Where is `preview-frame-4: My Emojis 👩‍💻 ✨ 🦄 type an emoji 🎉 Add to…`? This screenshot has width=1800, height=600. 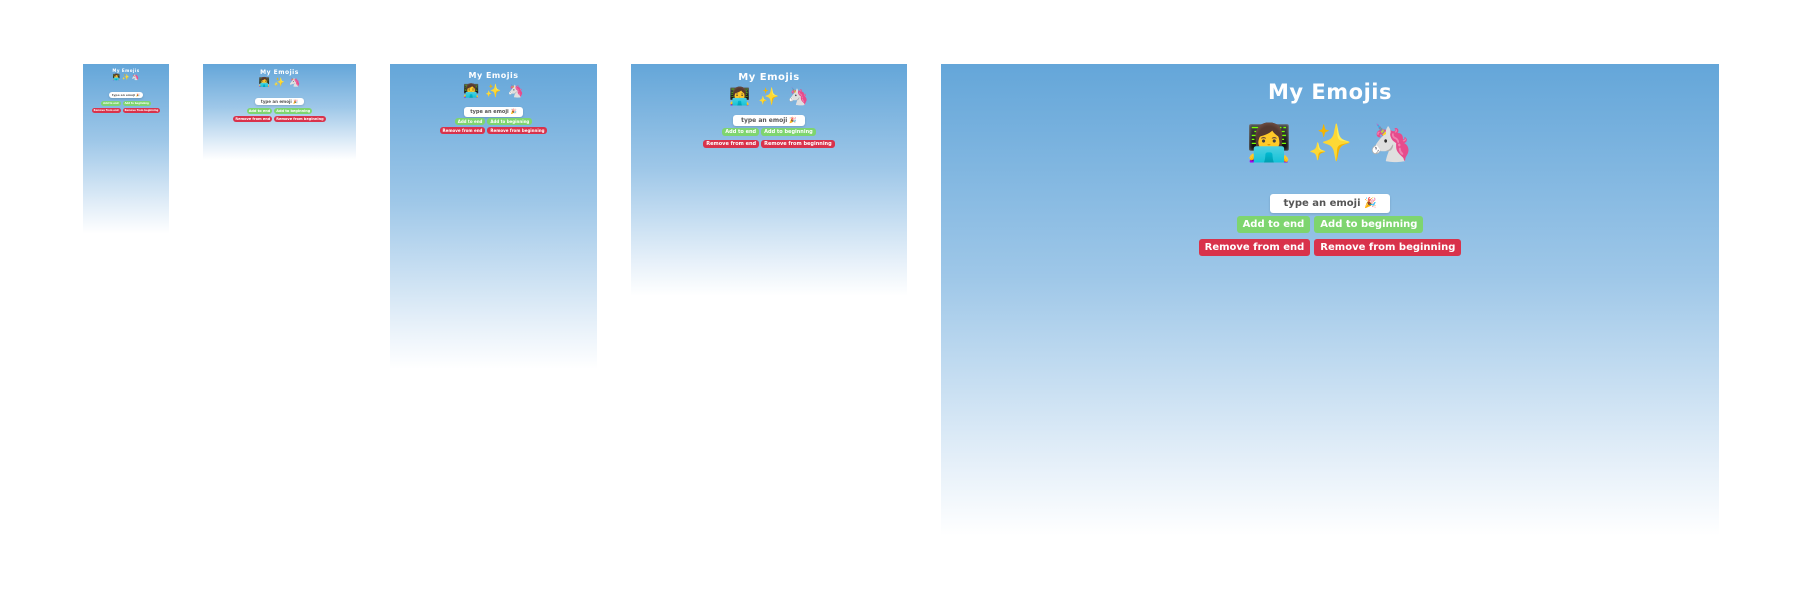
preview-frame-4: My Emojis 👩‍💻 ✨ 🦄 type an emoji 🎉 Add to… is located at coordinates (769, 180).